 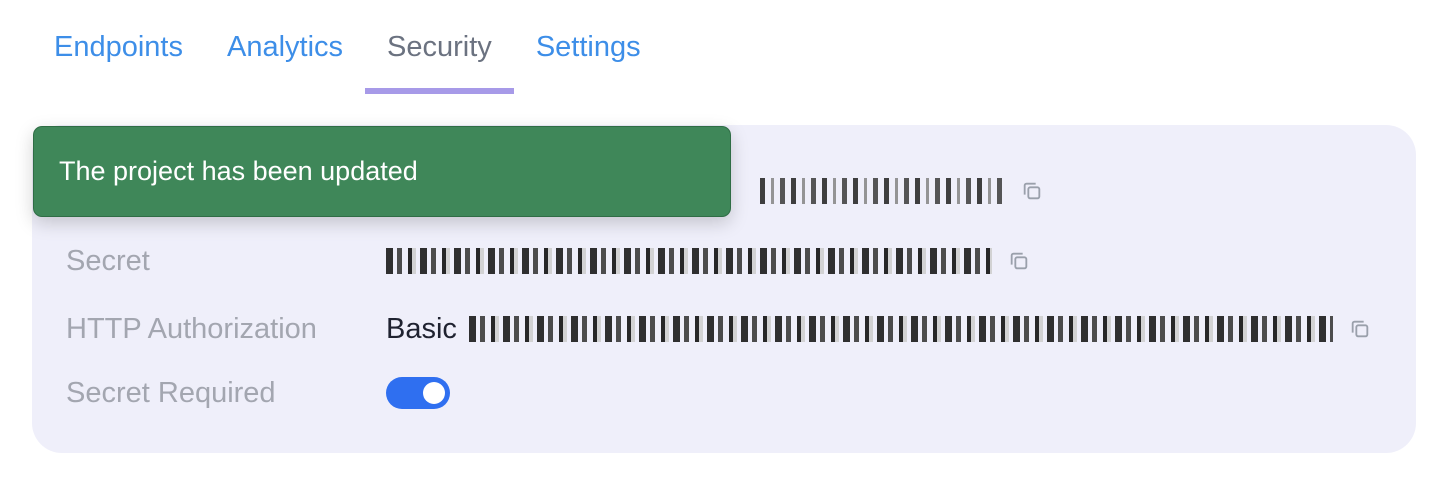 I want to click on secret-required-toggle, so click(x=418, y=393).